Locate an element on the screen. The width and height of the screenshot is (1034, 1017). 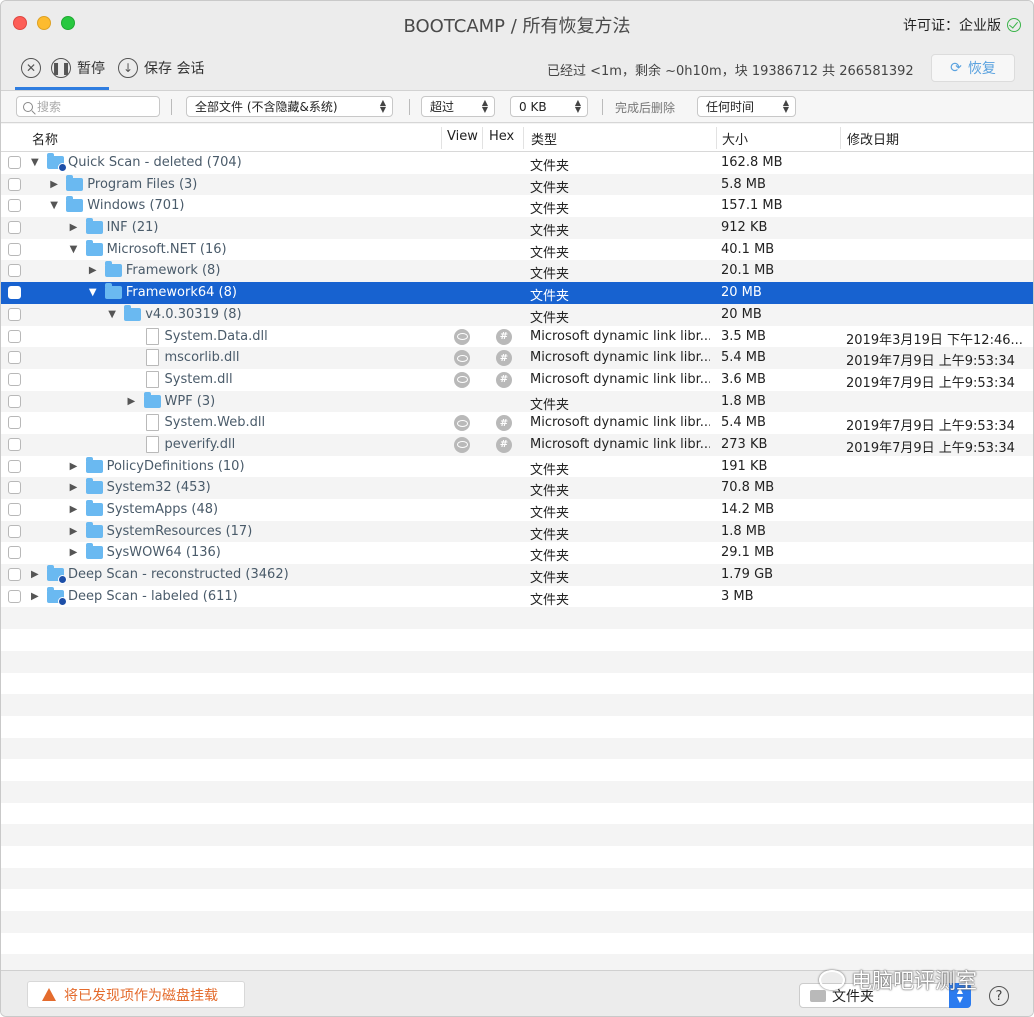
save-session-button: ↓ 保存 会话 is located at coordinates (161, 68).